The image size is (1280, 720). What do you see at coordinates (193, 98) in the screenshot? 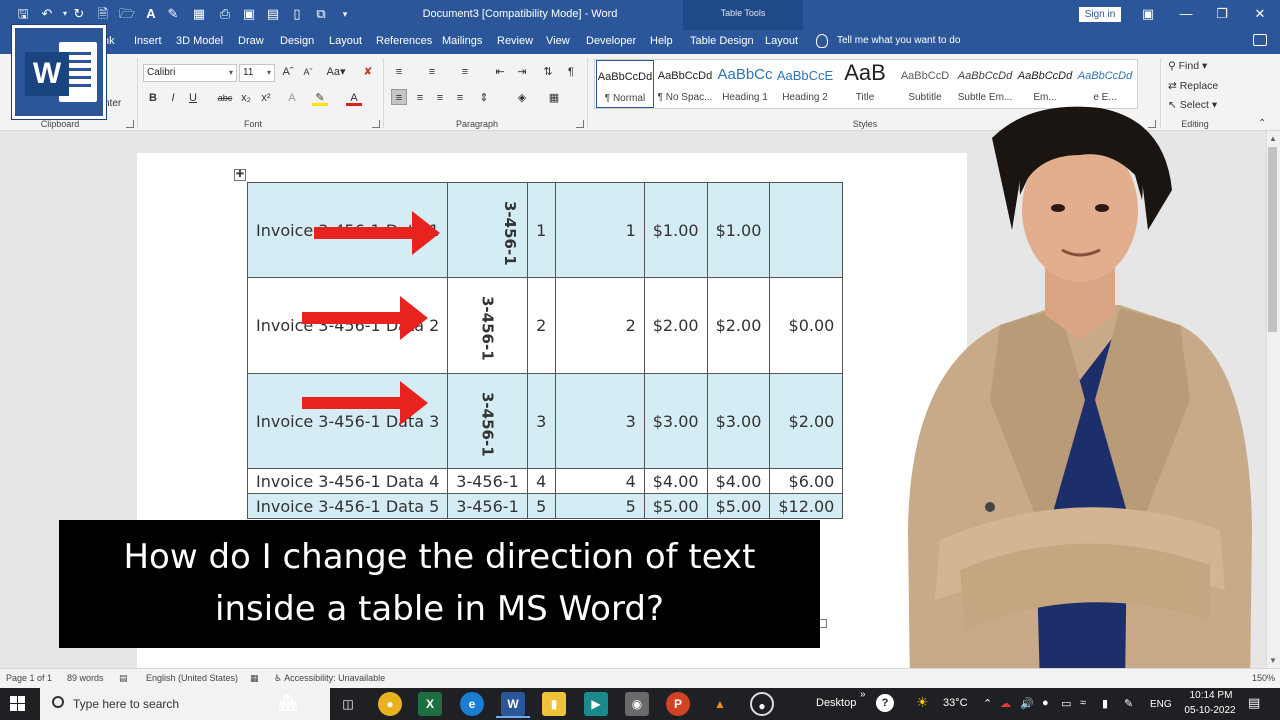
I see `underline-icon: U` at bounding box center [193, 98].